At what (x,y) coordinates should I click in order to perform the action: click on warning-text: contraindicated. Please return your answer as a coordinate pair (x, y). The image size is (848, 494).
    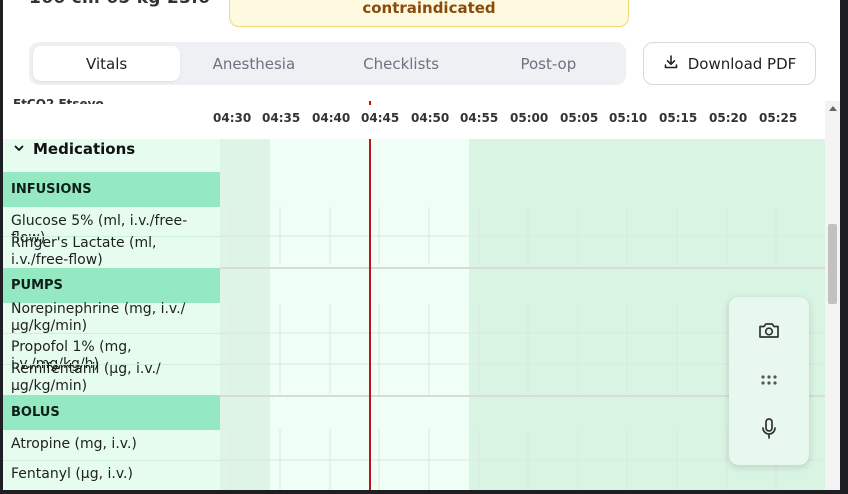
    Looking at the image, I should click on (429, 8).